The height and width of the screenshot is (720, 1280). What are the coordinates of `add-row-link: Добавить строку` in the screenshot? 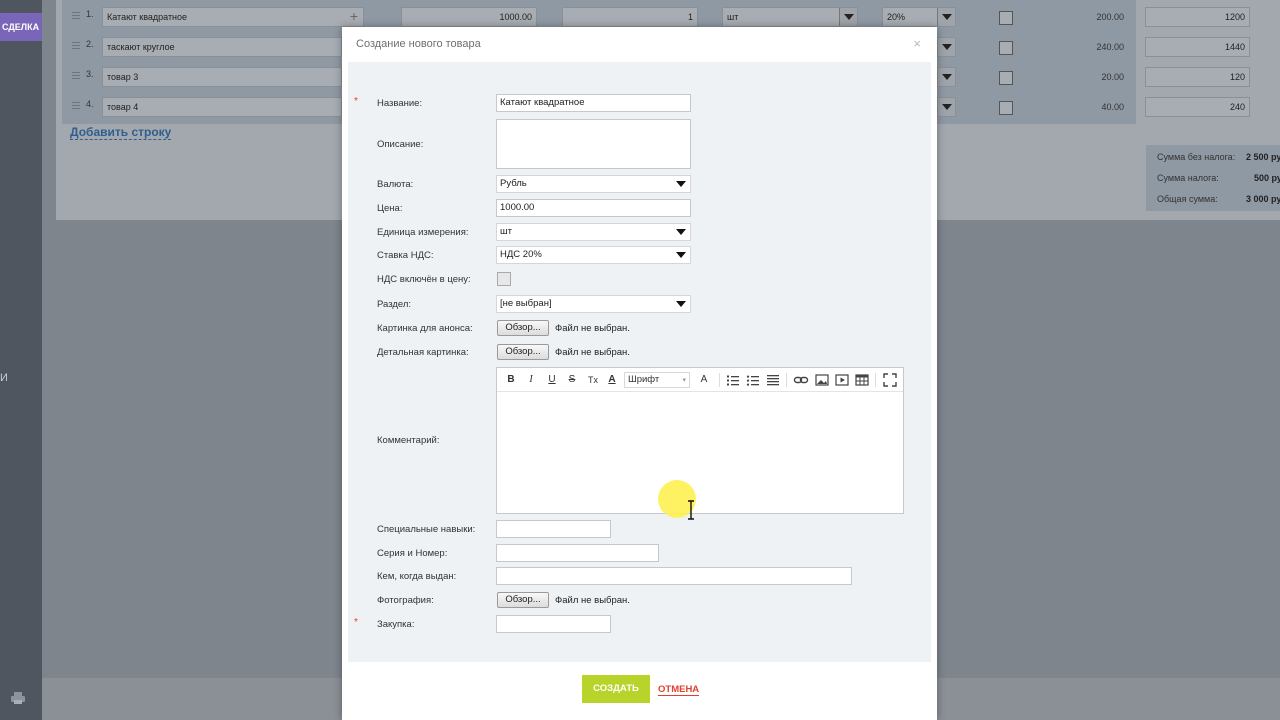 It's located at (121, 132).